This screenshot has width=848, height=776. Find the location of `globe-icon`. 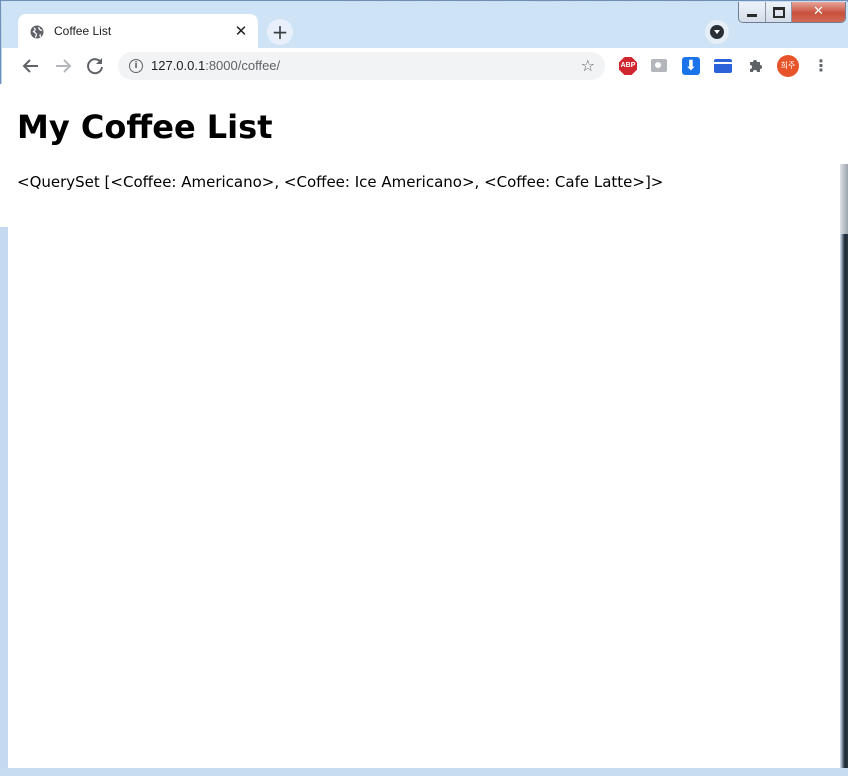

globe-icon is located at coordinates (37, 31).